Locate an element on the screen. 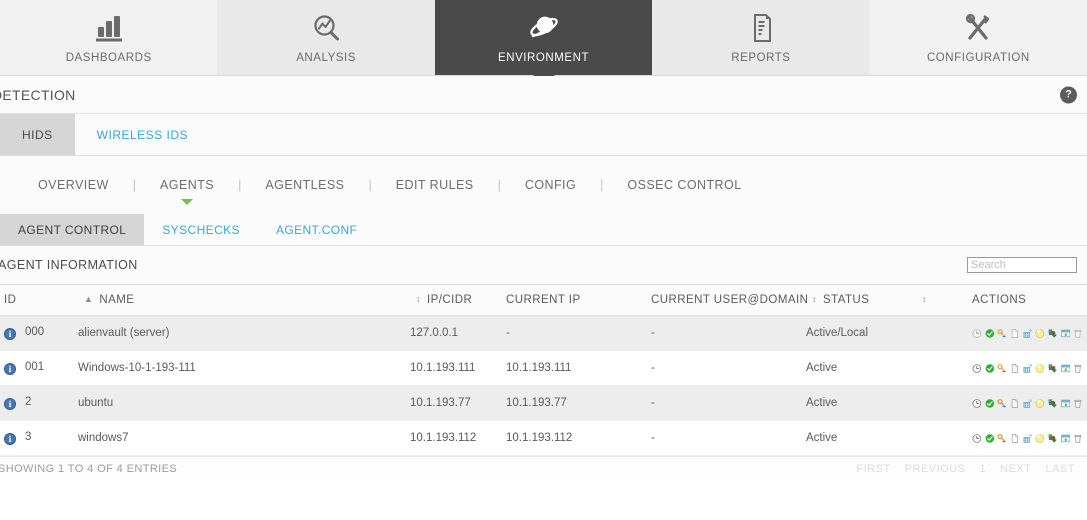  tab-agent-conf: AGENT.CONF is located at coordinates (316, 229).